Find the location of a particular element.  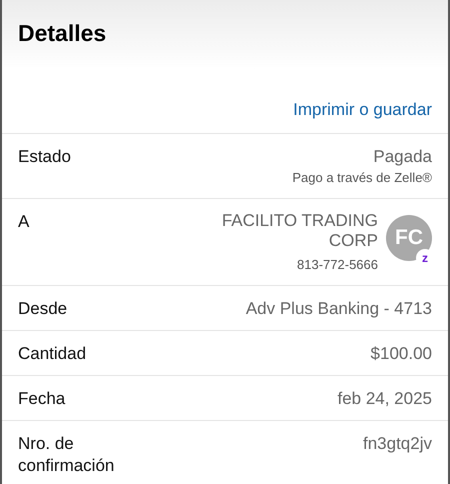

detail-value: fn3gtq2jv is located at coordinates (397, 444).